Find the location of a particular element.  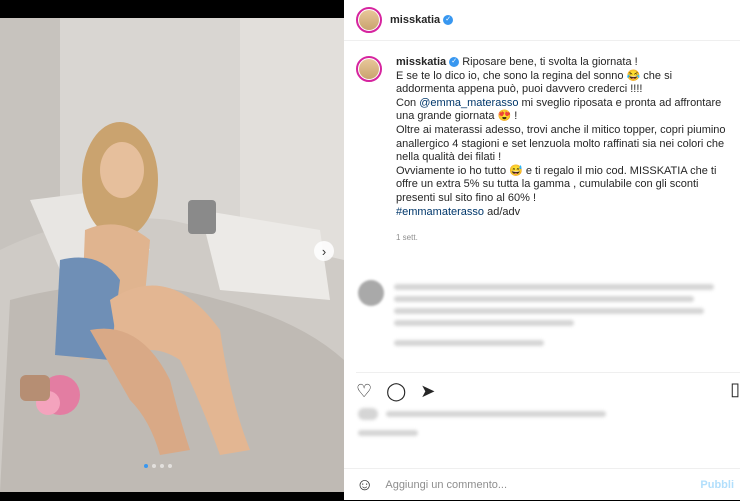

comment-icon: ◯ is located at coordinates (396, 391).